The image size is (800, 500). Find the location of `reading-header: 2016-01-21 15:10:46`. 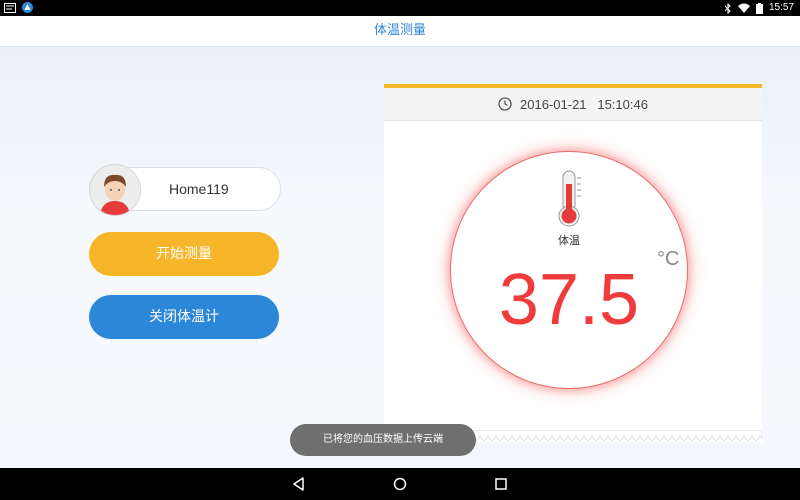

reading-header: 2016-01-21 15:10:46 is located at coordinates (573, 104).